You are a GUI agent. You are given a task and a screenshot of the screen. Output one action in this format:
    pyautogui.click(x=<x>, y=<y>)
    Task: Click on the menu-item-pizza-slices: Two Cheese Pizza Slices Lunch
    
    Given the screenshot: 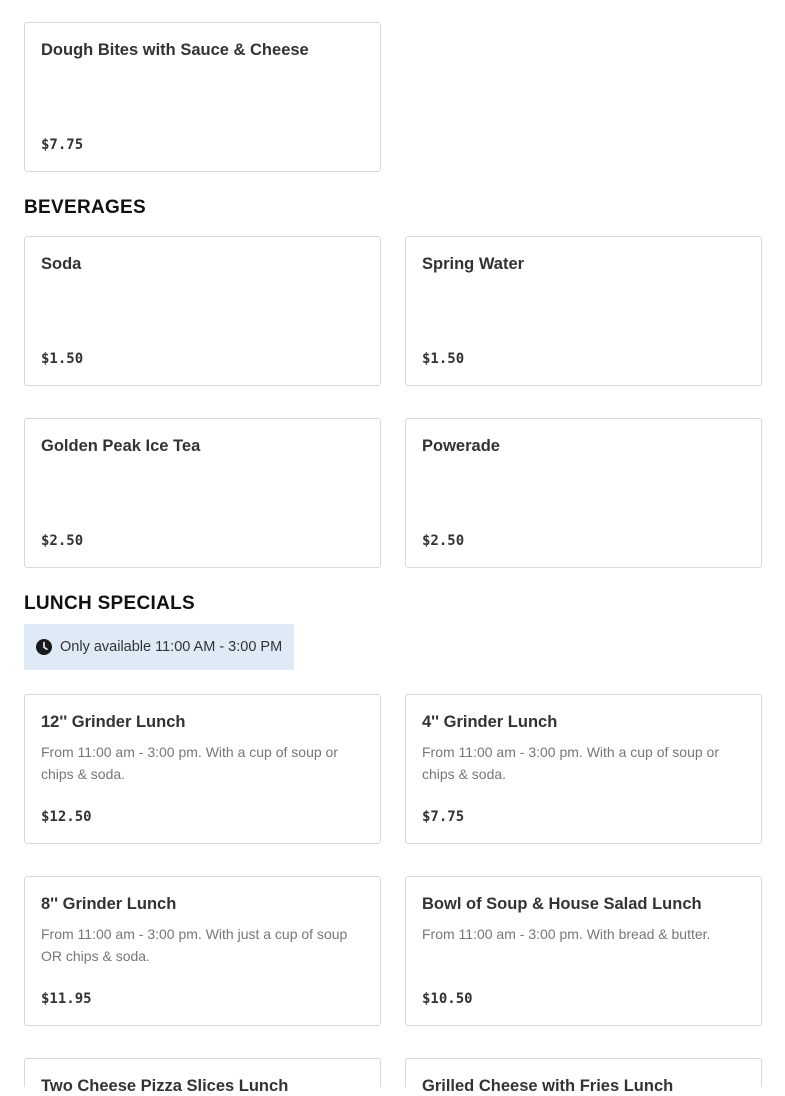 What is the action you would take?
    pyautogui.click(x=202, y=1076)
    